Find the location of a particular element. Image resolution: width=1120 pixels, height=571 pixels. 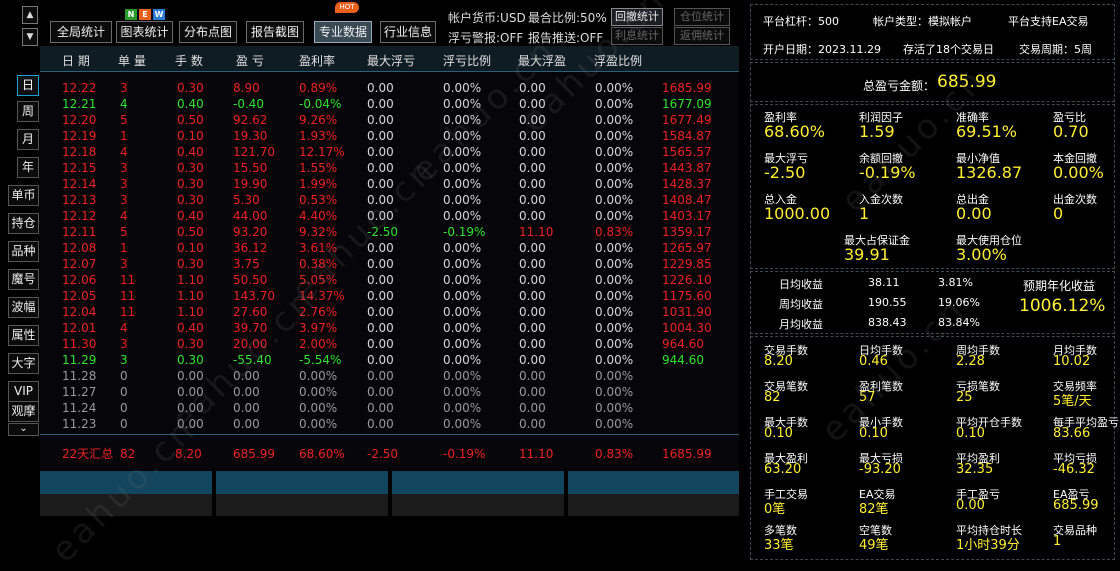

return-label: 周均收益 is located at coordinates (801, 304).